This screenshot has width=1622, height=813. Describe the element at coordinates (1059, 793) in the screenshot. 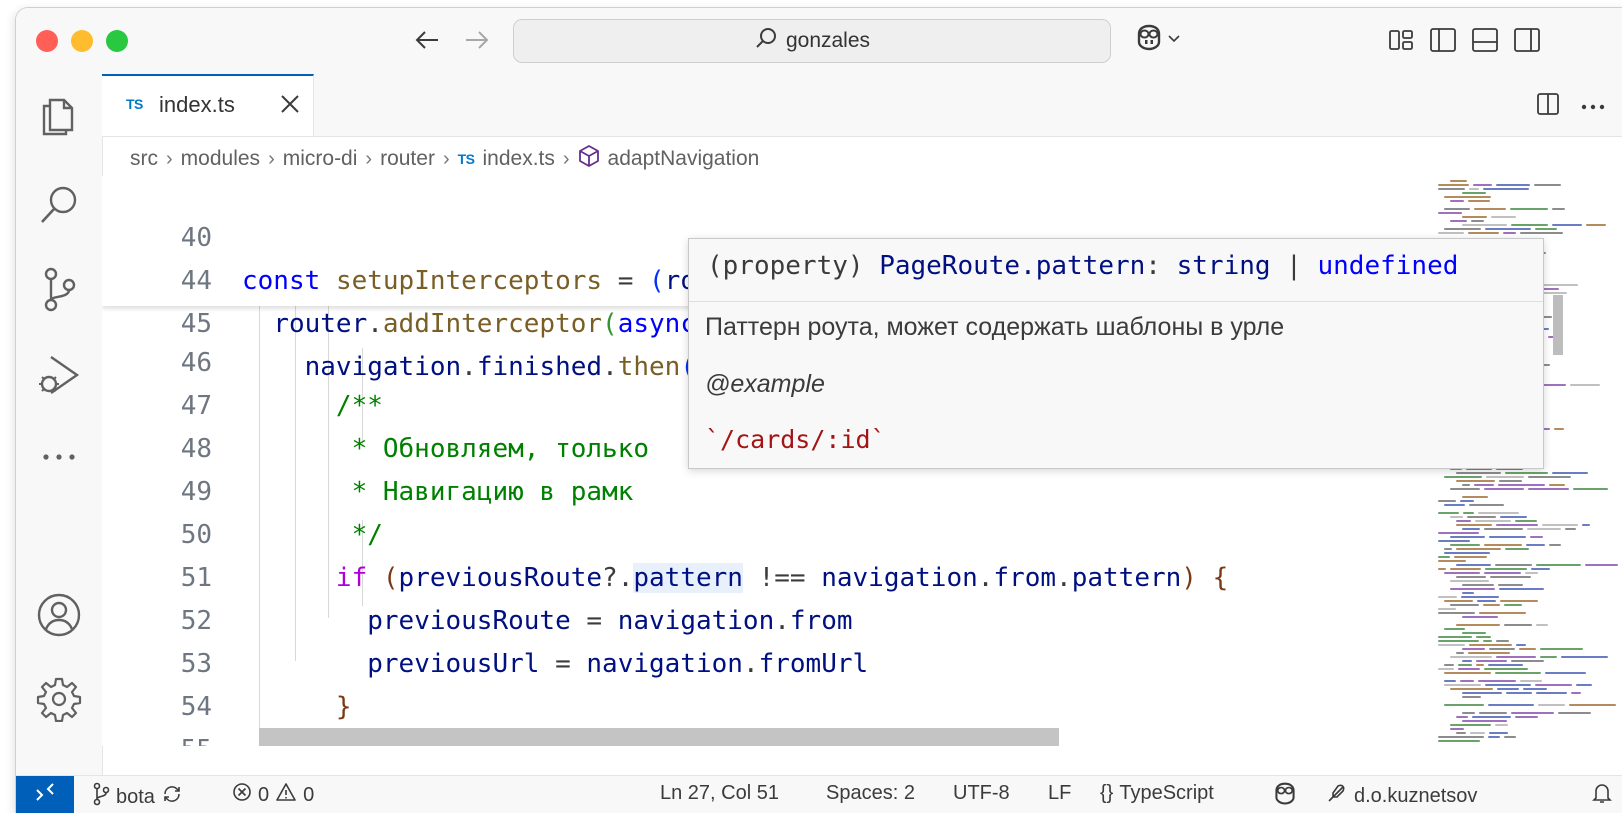

I see `eol-status: LF` at that location.